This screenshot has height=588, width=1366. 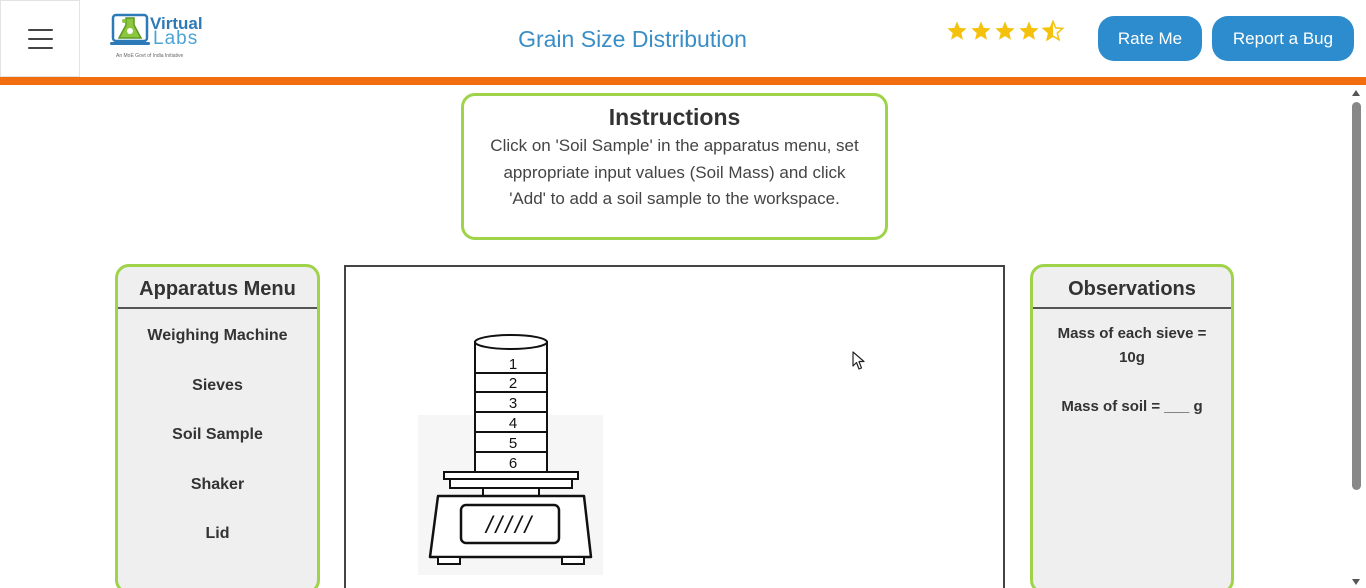 What do you see at coordinates (683, 81) in the screenshot?
I see `header-accent-divider` at bounding box center [683, 81].